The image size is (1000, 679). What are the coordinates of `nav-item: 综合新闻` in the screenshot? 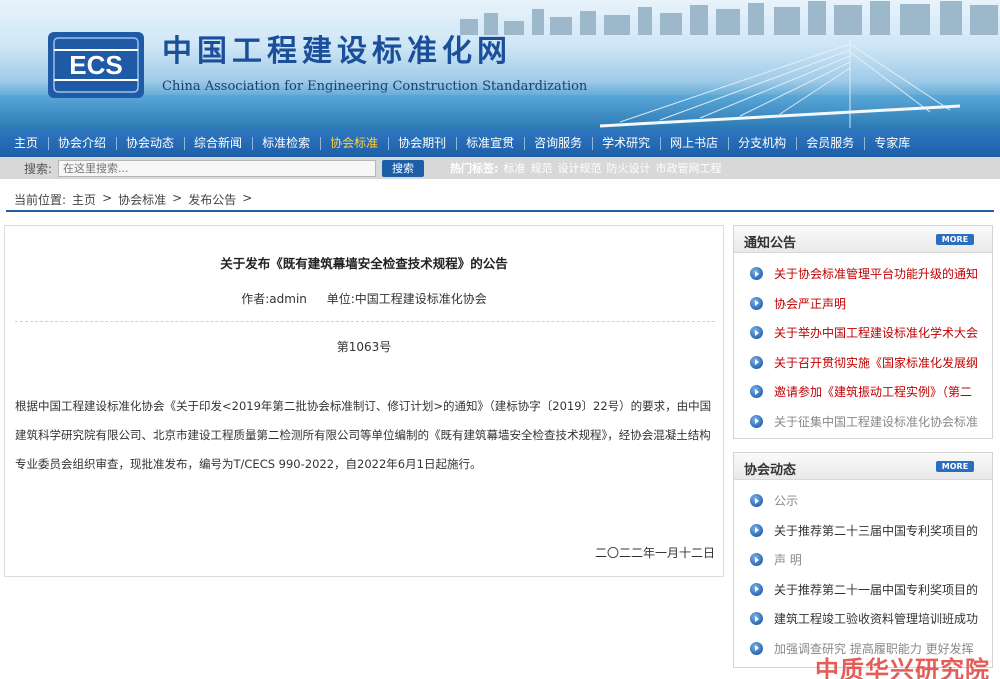 It's located at (218, 143).